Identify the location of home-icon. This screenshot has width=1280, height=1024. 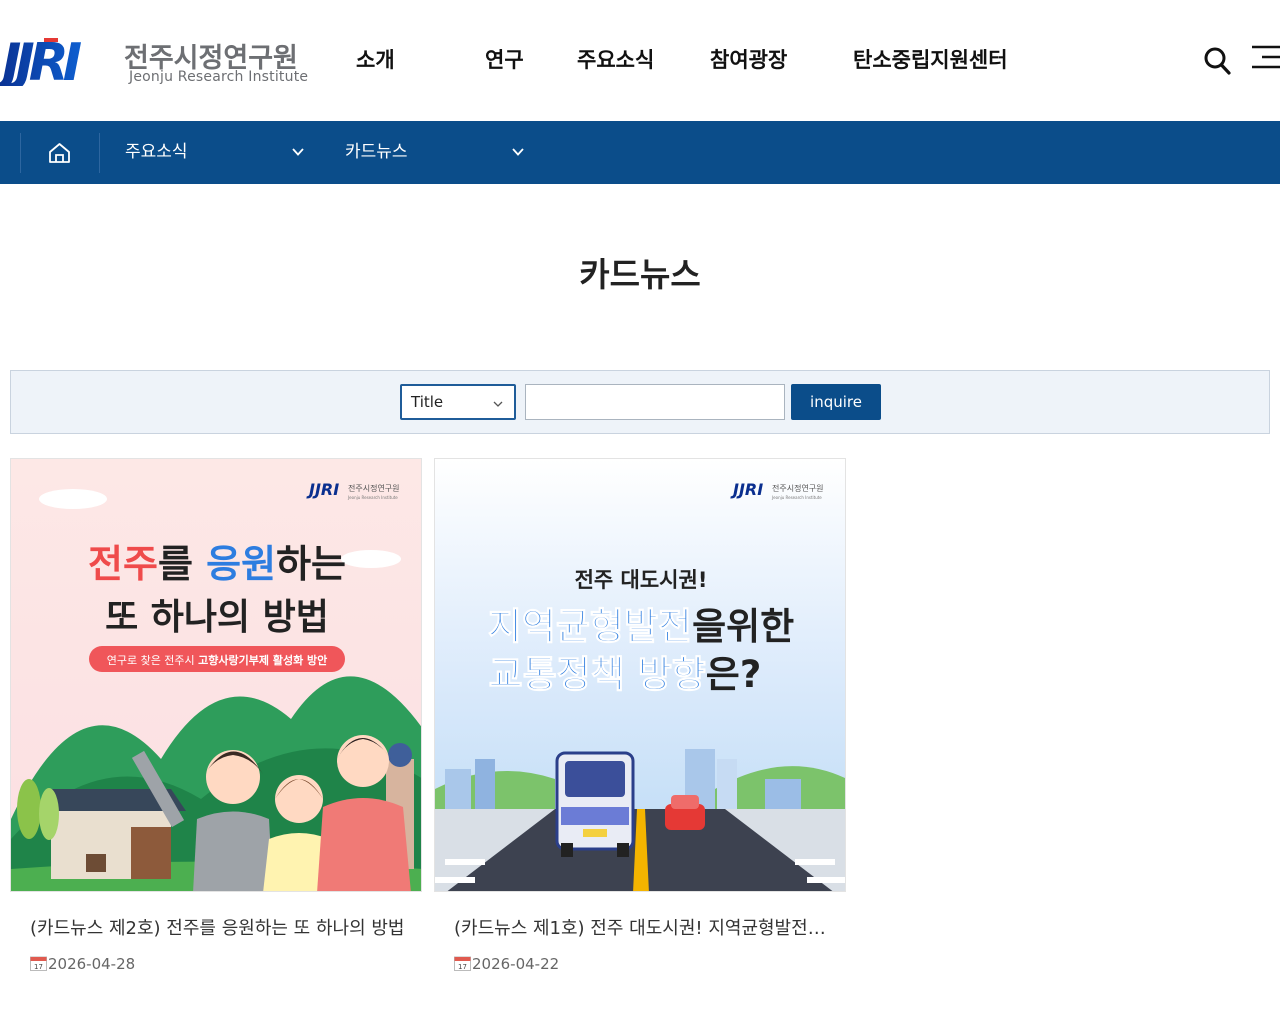
(59, 153).